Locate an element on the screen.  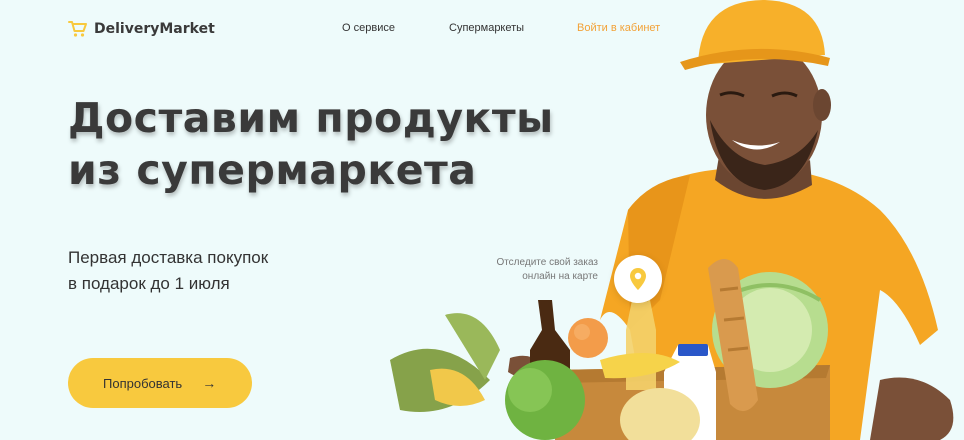
tracking-hint-line2: онлайн на карте is located at coordinates (560, 276).